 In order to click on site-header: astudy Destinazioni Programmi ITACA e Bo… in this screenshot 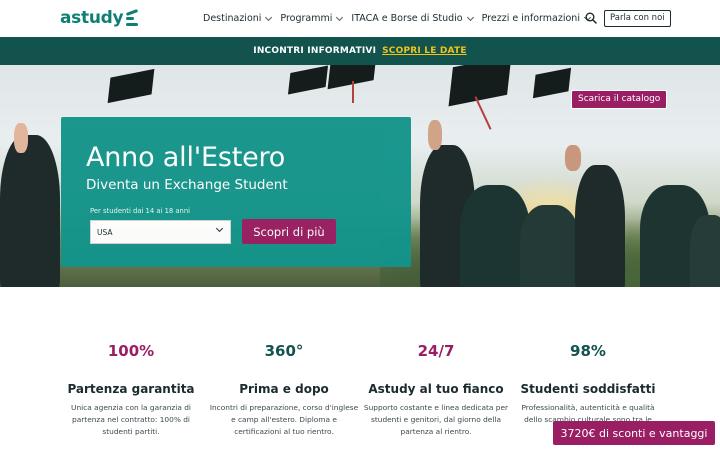, I will do `click(360, 18)`.